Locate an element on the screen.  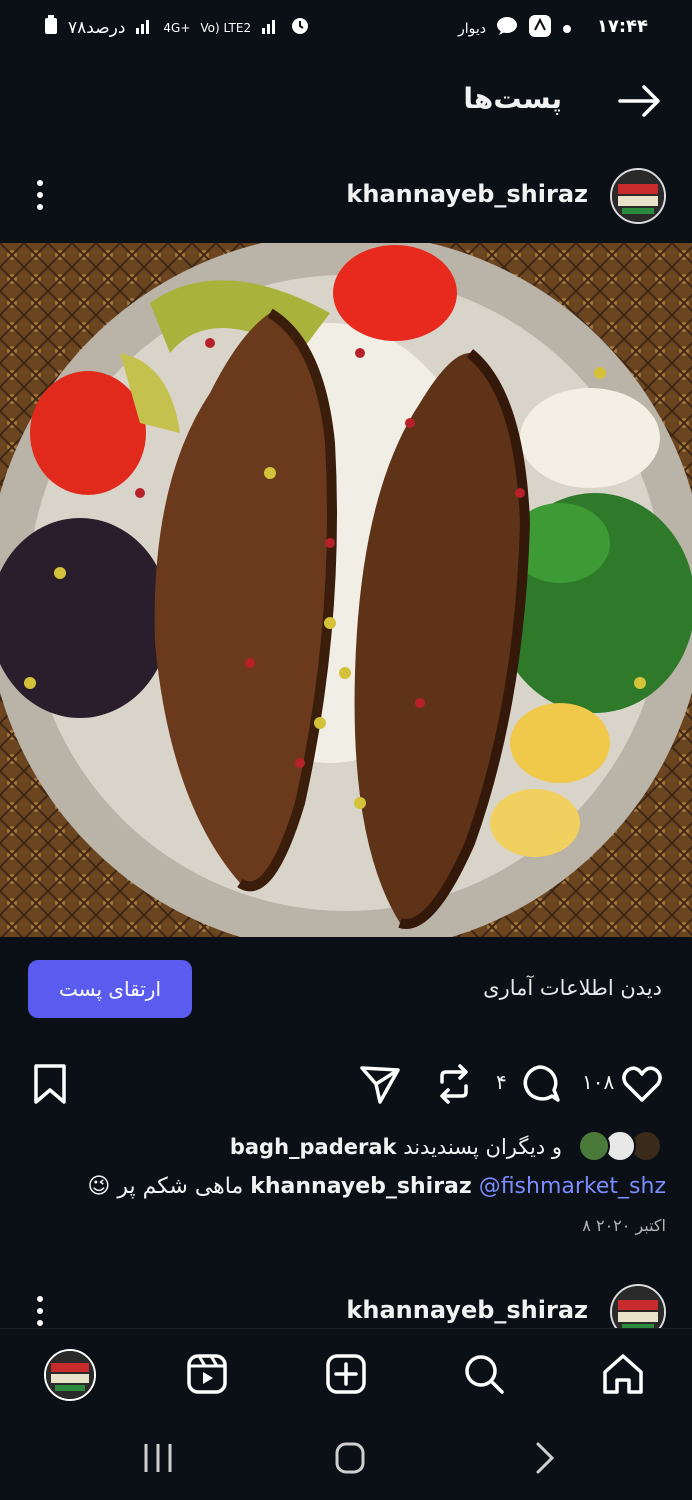
create-tab is located at coordinates (346, 1374).